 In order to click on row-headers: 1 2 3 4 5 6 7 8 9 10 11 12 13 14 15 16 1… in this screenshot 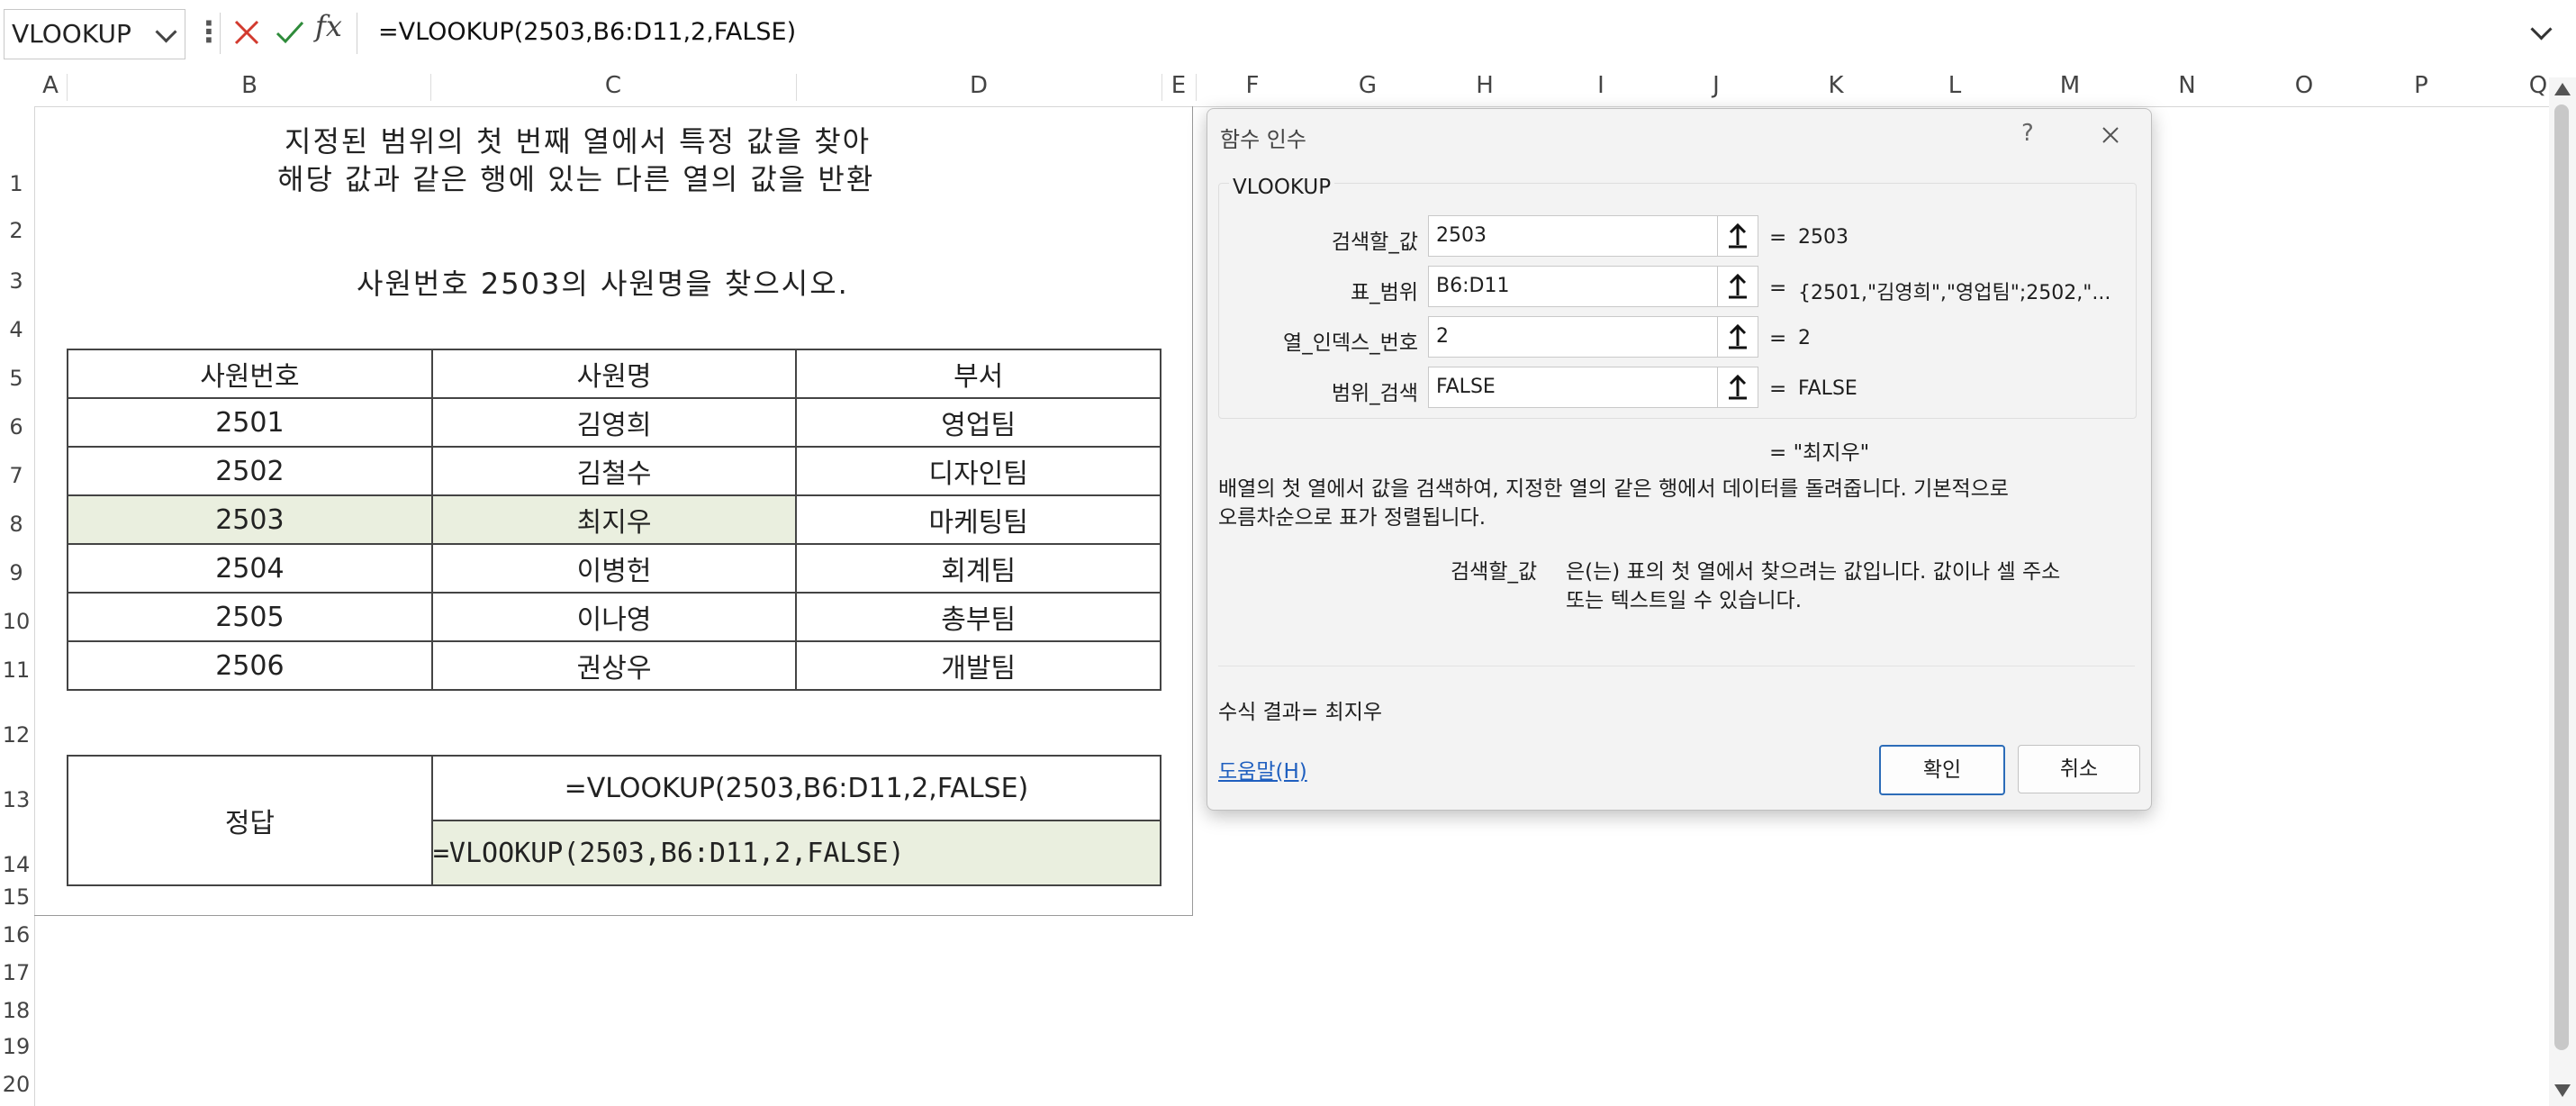, I will do `click(17, 606)`.